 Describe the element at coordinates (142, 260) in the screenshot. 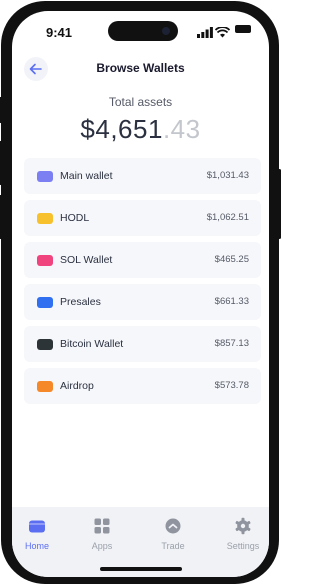

I see `wallet-item: SOL Wallet $465.25` at that location.